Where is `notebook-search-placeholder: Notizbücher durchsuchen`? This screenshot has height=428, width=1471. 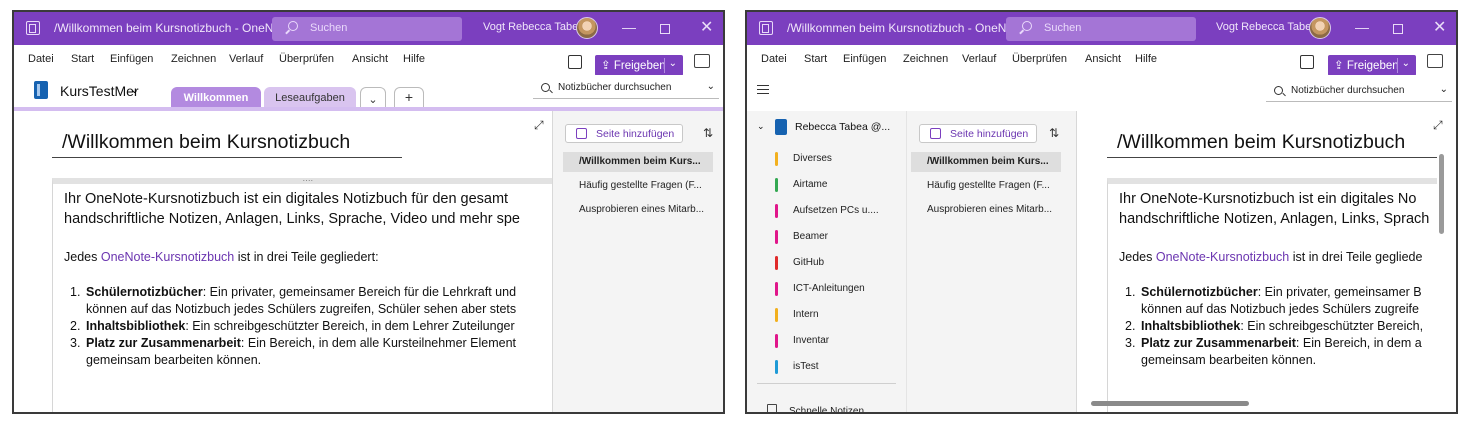 notebook-search-placeholder: Notizbücher durchsuchen is located at coordinates (1348, 90).